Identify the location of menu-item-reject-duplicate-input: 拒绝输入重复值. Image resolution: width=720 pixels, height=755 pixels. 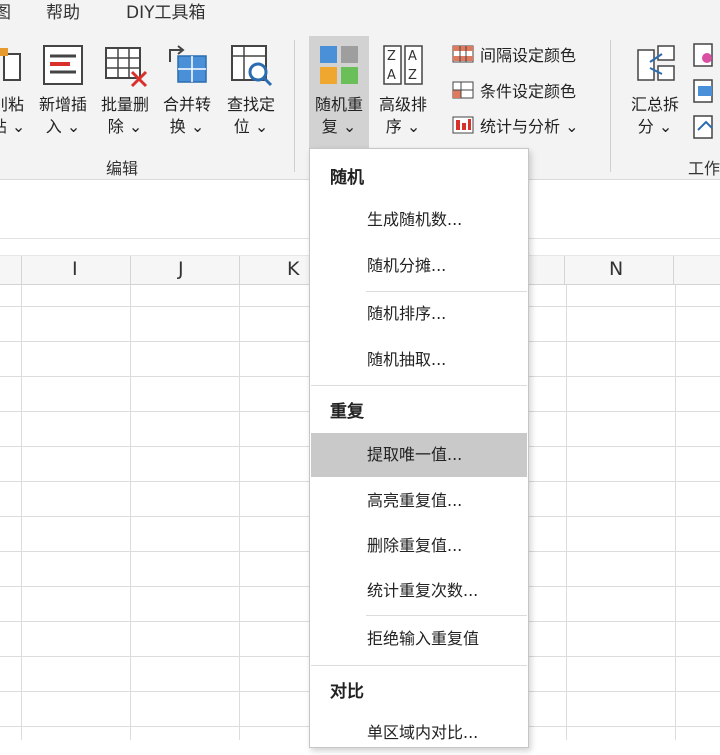
(419, 639).